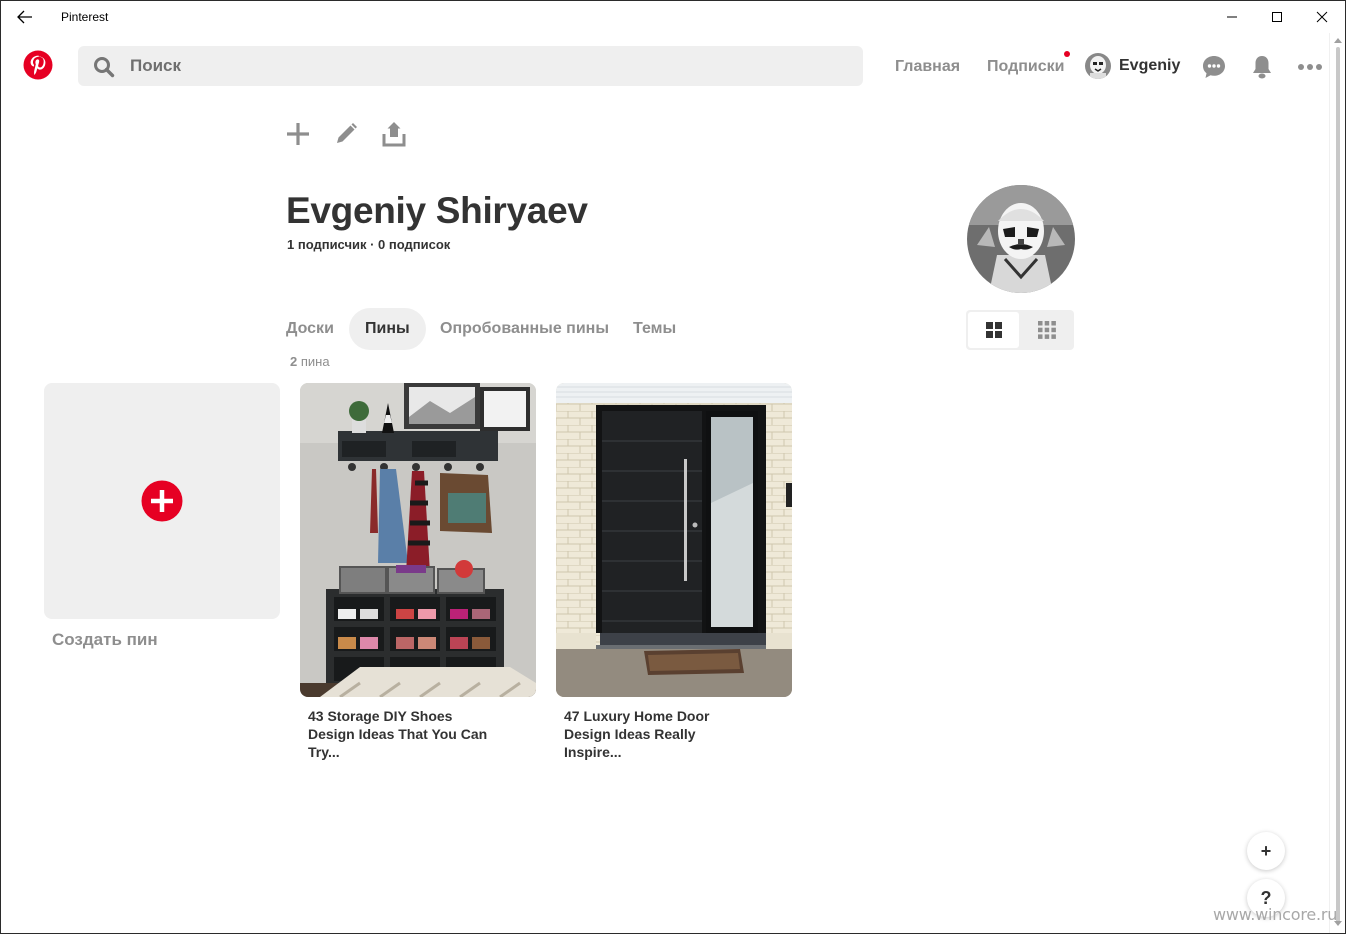 The image size is (1346, 934). What do you see at coordinates (294, 361) in the screenshot?
I see `pin-count-number: 2` at bounding box center [294, 361].